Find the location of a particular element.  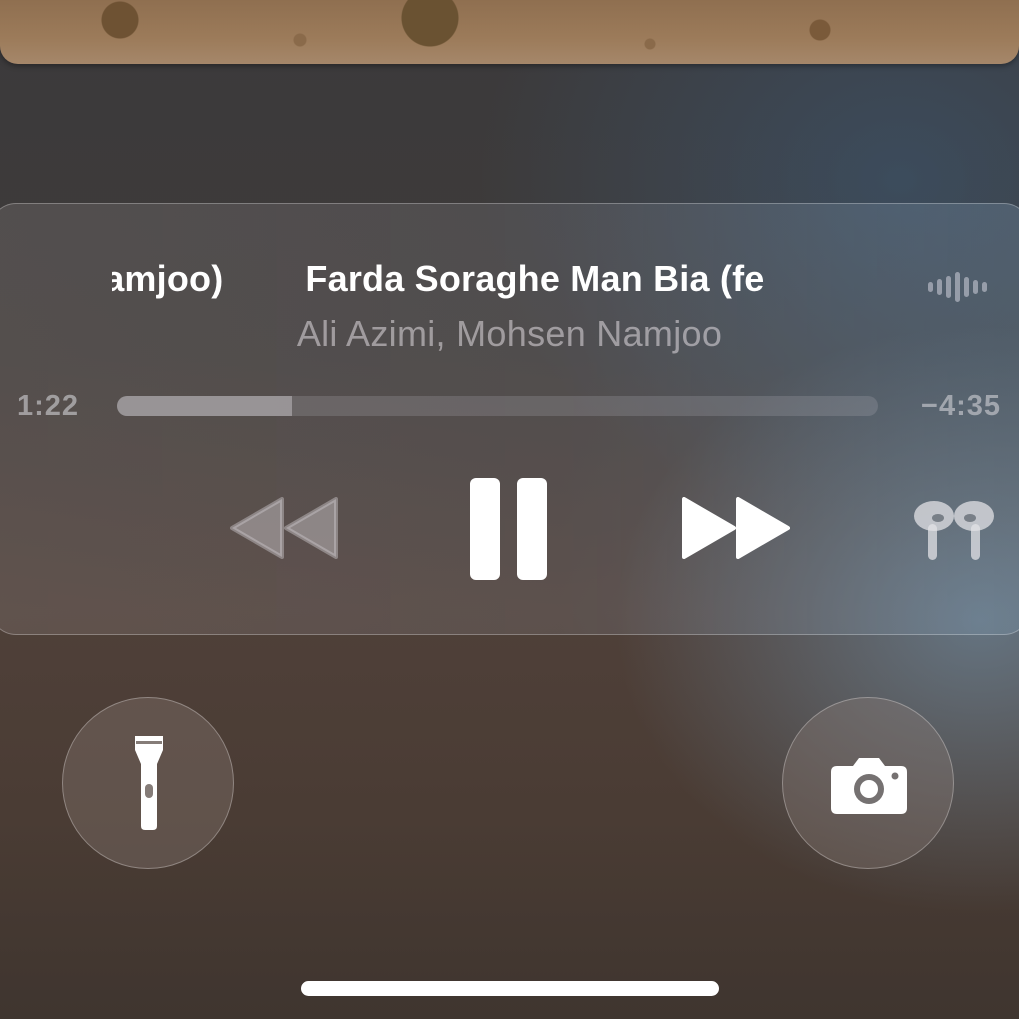

progress-scrubber is located at coordinates (497, 406).